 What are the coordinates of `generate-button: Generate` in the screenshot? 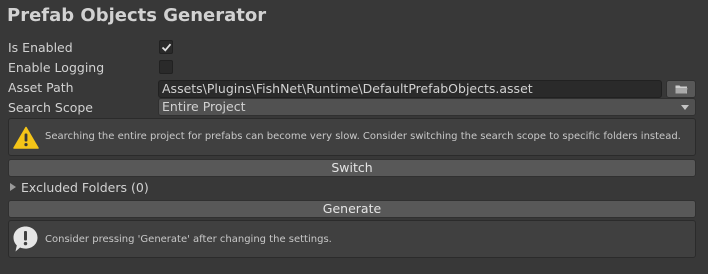 It's located at (352, 209).